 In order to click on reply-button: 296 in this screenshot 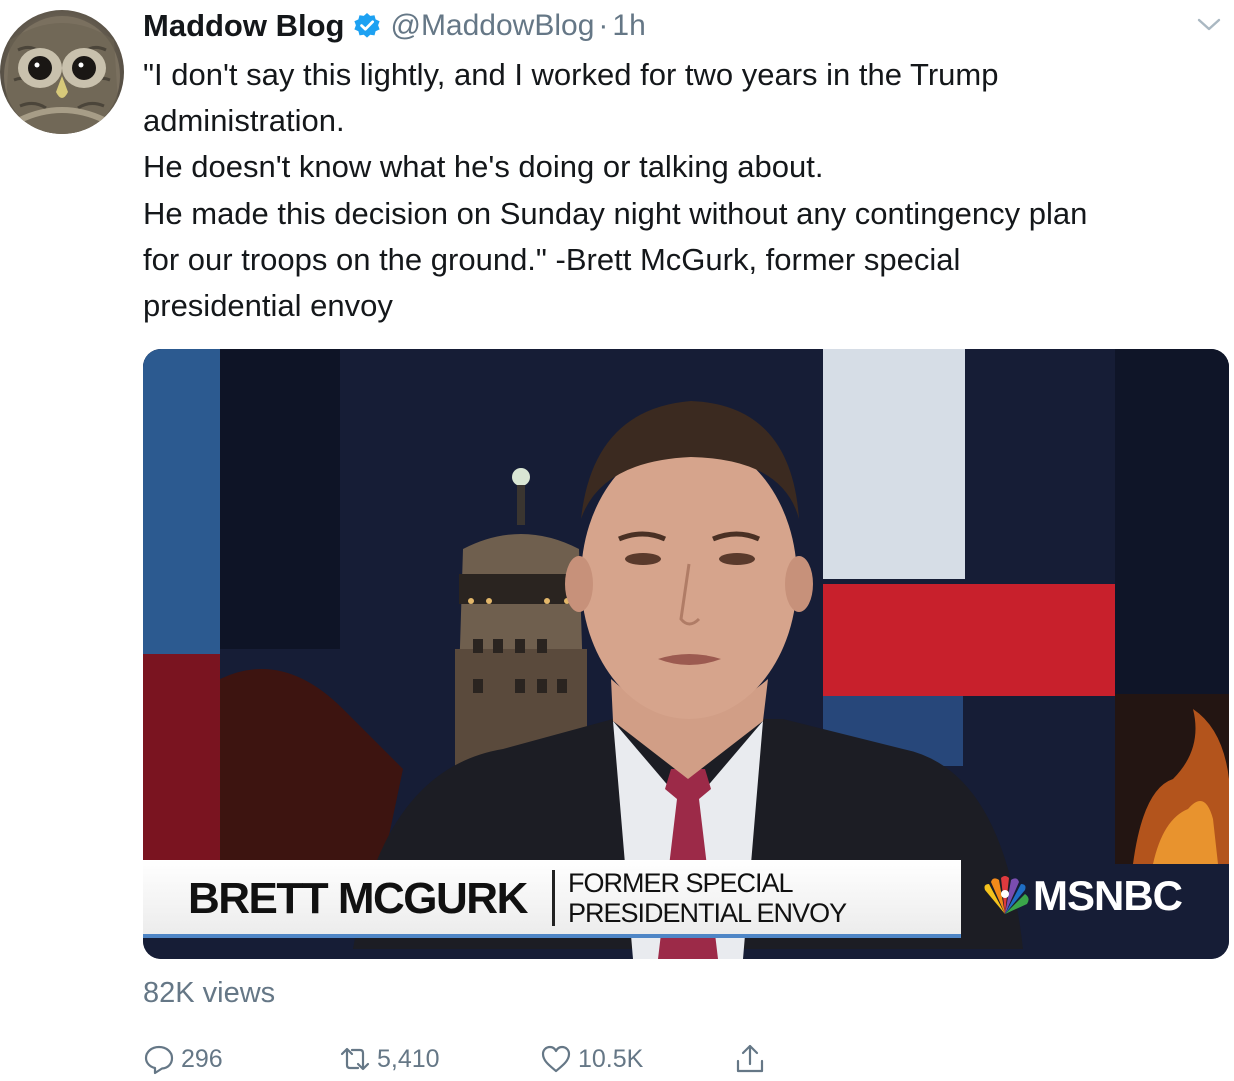, I will do `click(183, 1059)`.